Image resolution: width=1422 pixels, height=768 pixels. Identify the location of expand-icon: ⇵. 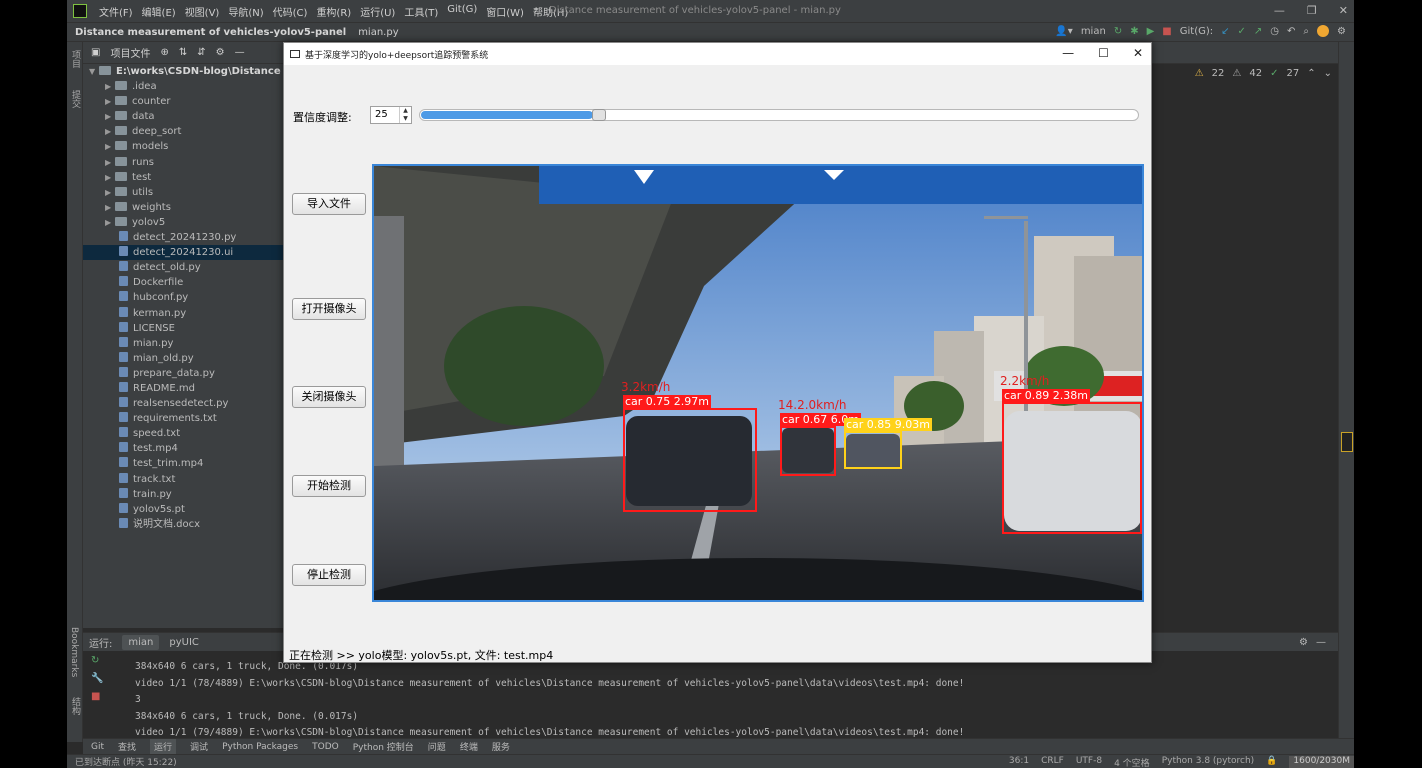
(201, 52).